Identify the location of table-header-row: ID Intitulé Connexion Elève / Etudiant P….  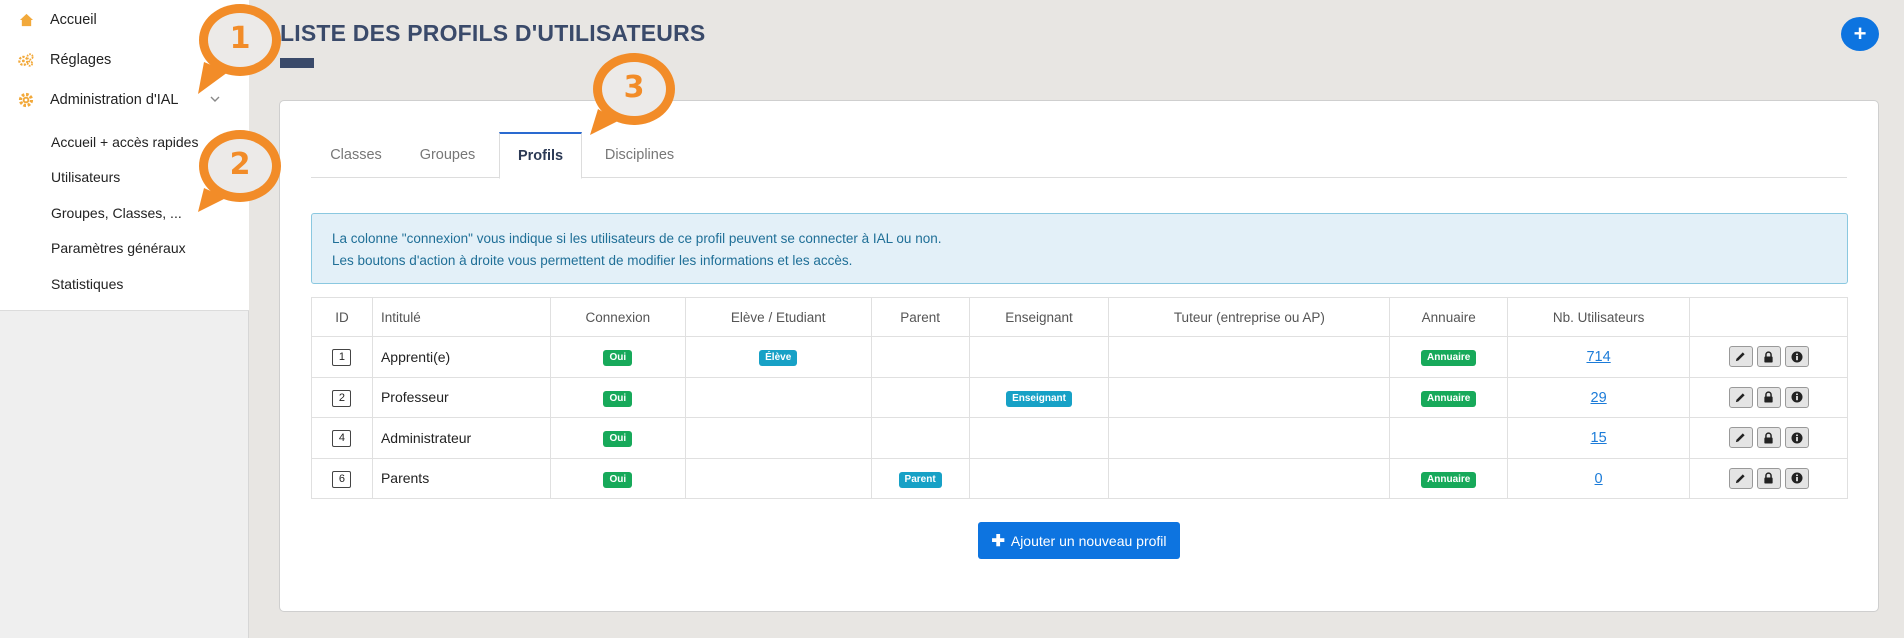
(1079, 317).